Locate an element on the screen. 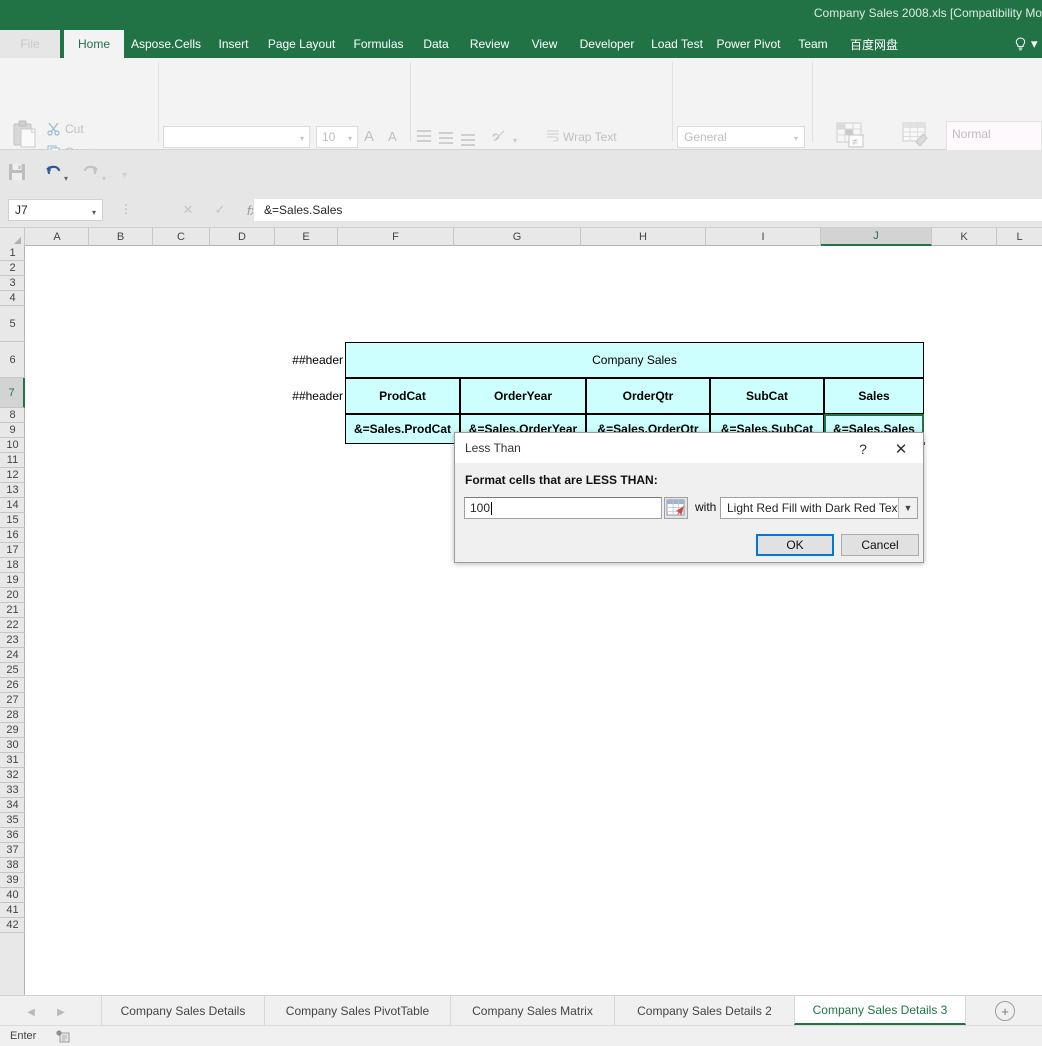 Image resolution: width=1042 pixels, height=1046 pixels. paste-icon is located at coordinates (25, 135).